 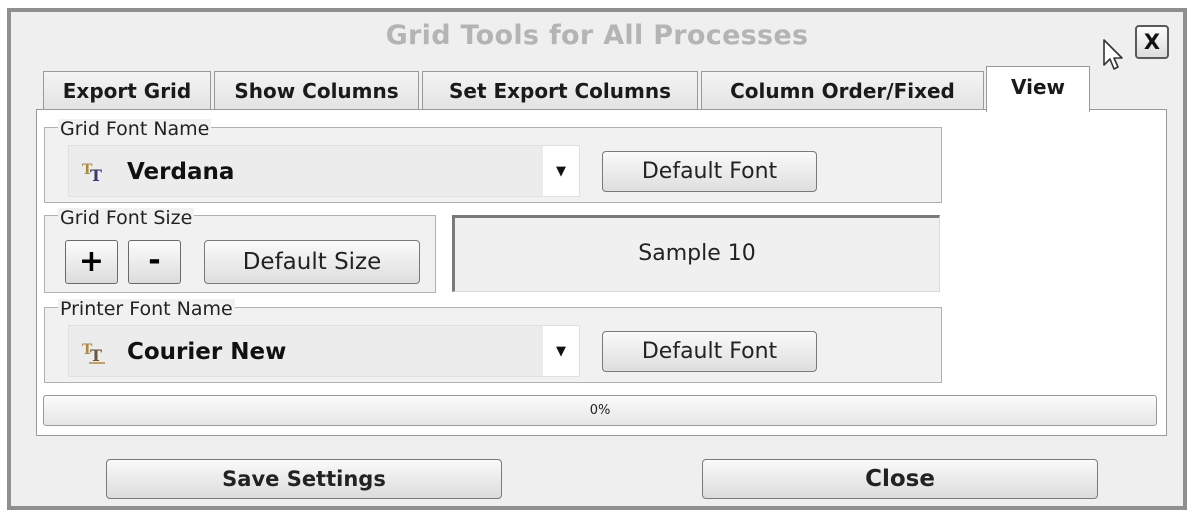 I want to click on grid-font-name-legend: Grid Font Name, so click(x=135, y=129).